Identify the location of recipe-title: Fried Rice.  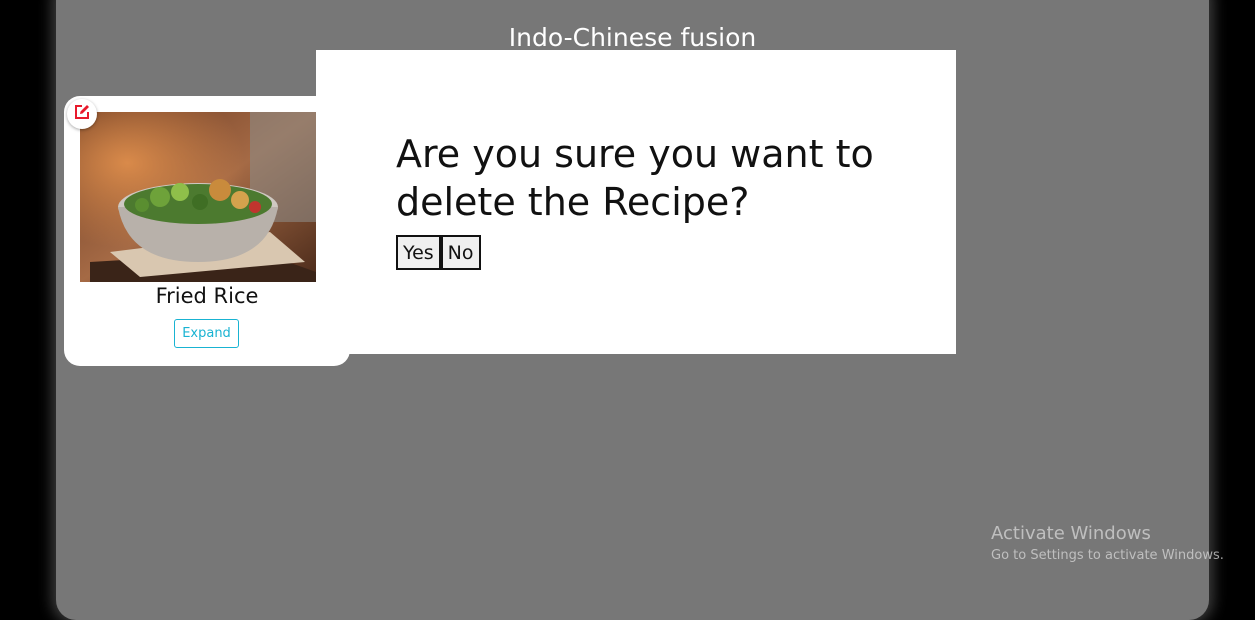
(207, 296).